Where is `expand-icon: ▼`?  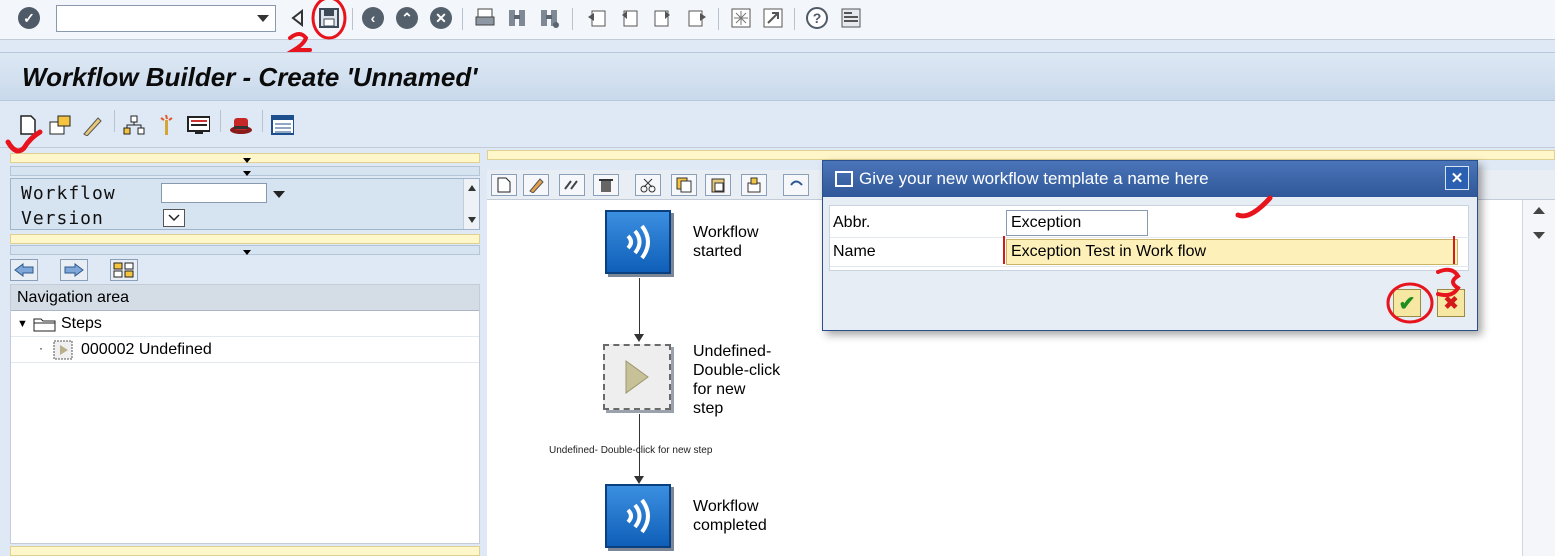 expand-icon: ▼ is located at coordinates (22, 324).